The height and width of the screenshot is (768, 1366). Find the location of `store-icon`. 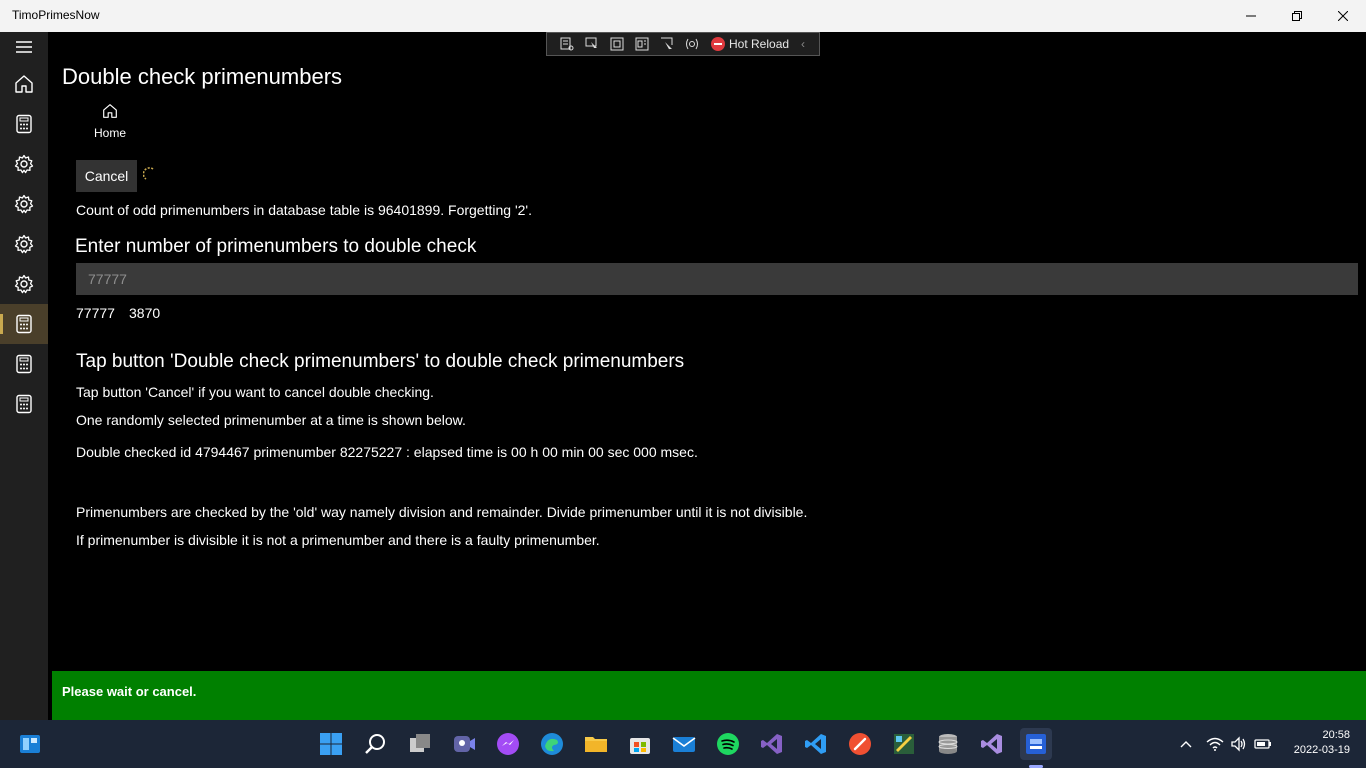

store-icon is located at coordinates (640, 744).